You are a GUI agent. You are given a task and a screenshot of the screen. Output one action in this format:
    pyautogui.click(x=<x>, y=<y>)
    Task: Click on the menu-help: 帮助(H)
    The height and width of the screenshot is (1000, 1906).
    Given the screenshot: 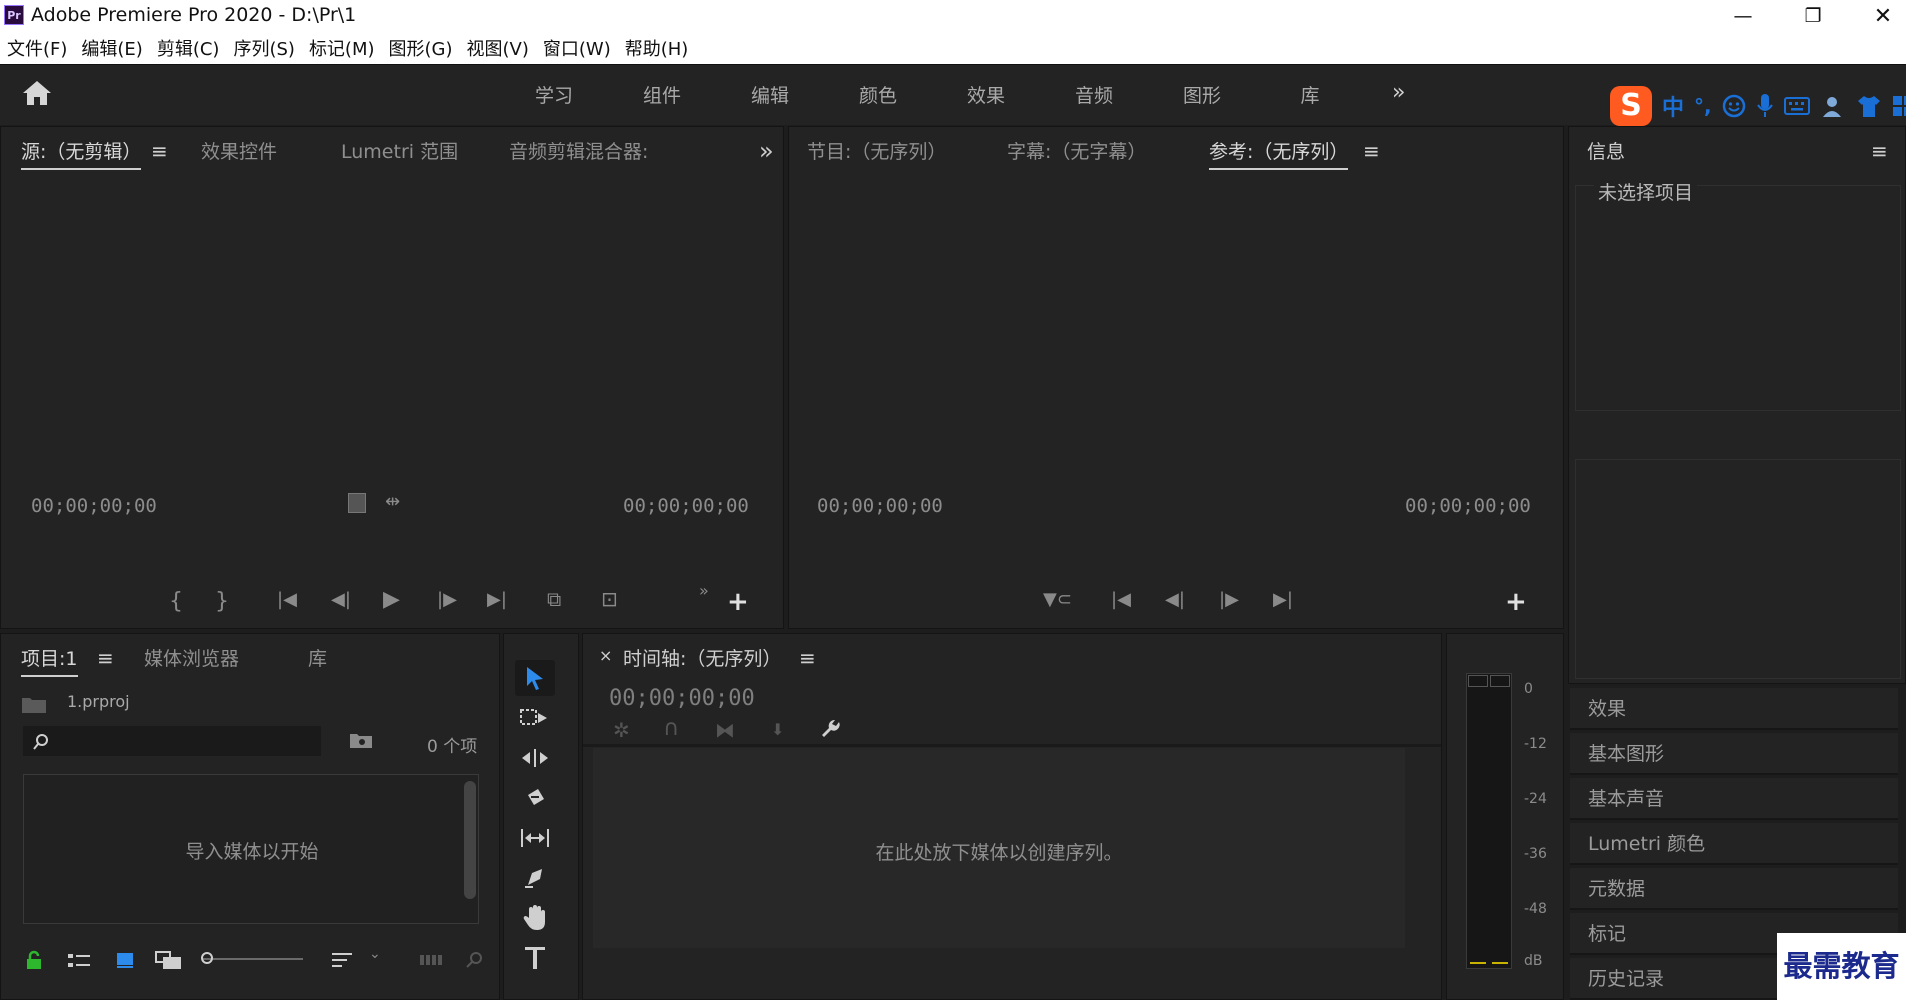 What is the action you would take?
    pyautogui.click(x=657, y=48)
    